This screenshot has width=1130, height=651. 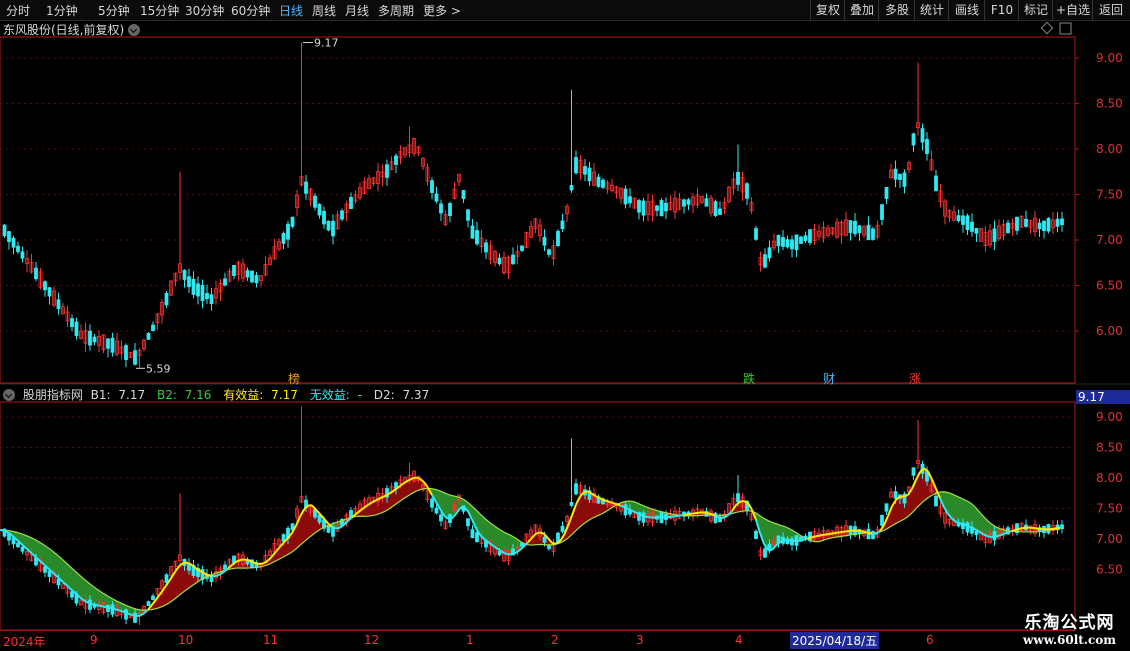 What do you see at coordinates (53, 395) in the screenshot?
I see `indicator-name: 股朋指标网` at bounding box center [53, 395].